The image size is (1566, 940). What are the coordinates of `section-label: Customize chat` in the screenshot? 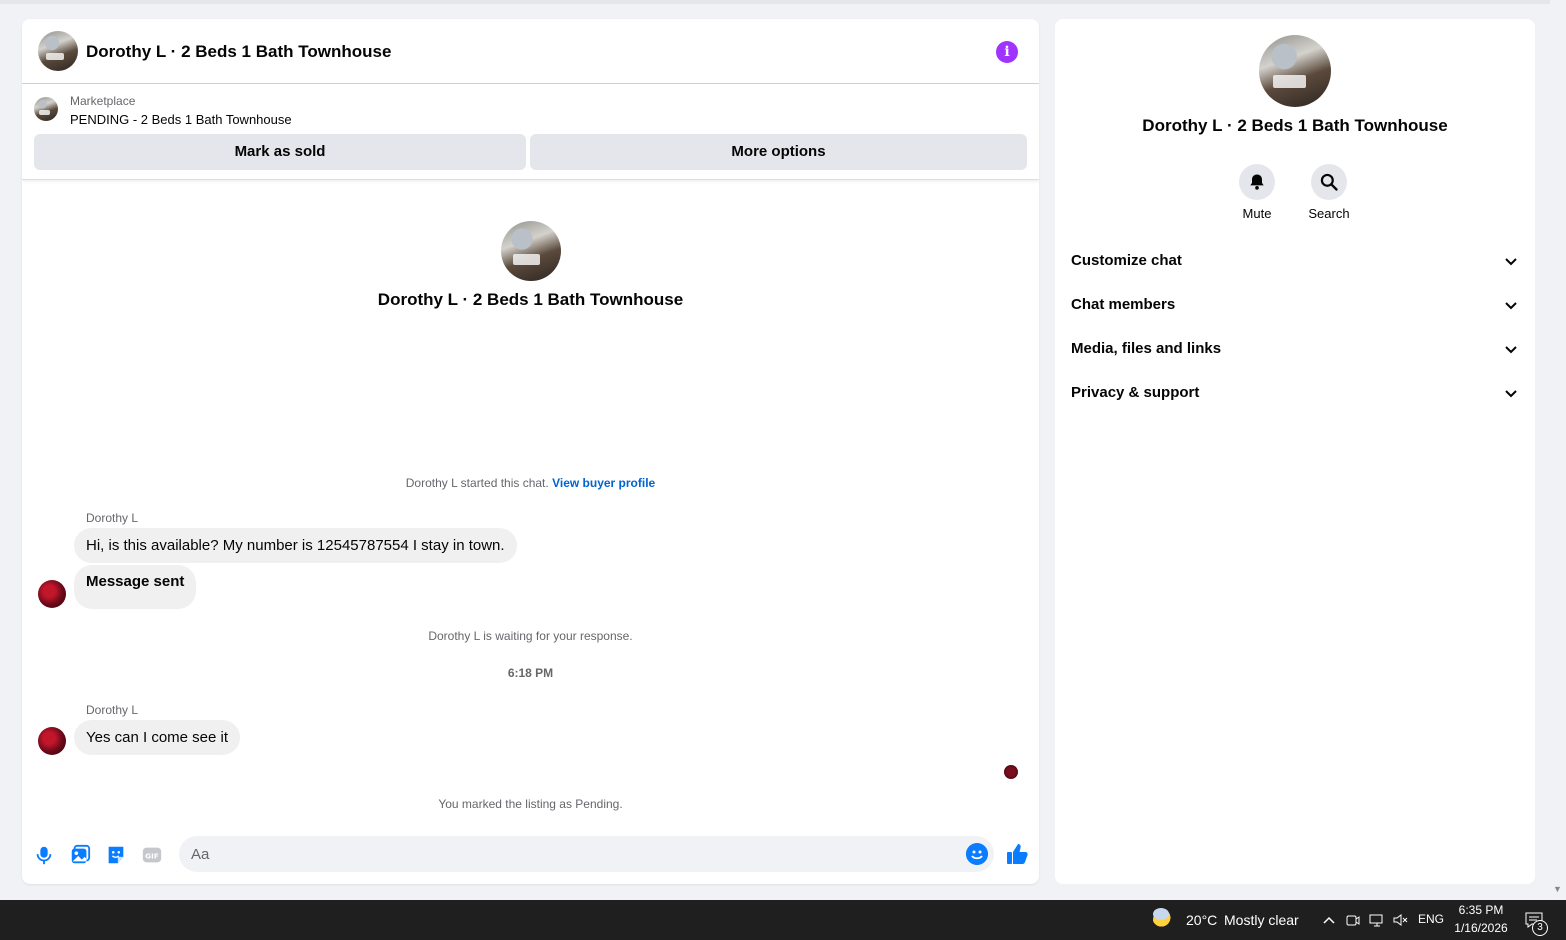 It's located at (1126, 260).